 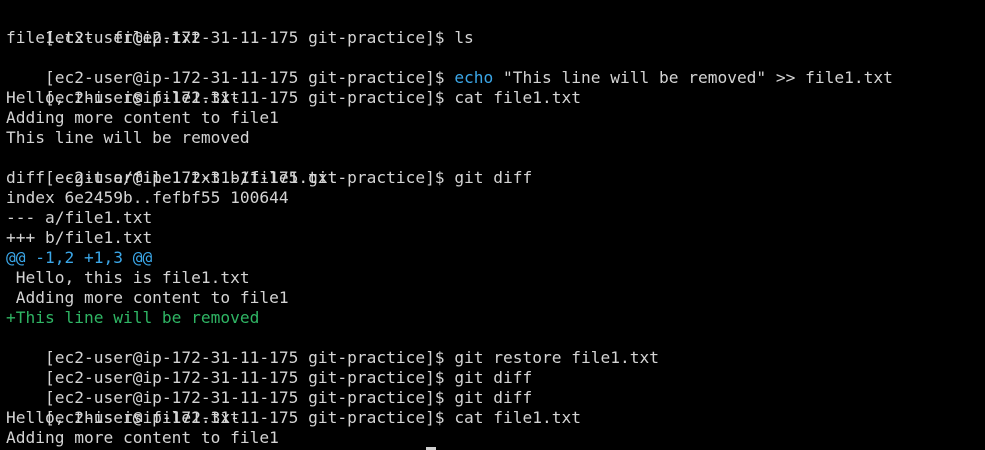 What do you see at coordinates (79, 257) in the screenshot?
I see `diff-hunk-header: @@ -1,2 +1,3 @@` at bounding box center [79, 257].